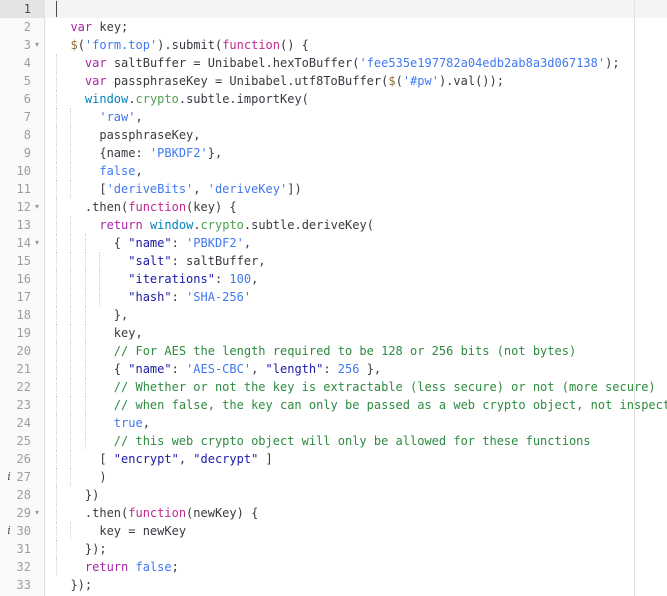 This screenshot has height=596, width=667. What do you see at coordinates (356, 477) in the screenshot?
I see `code-line-27: )` at bounding box center [356, 477].